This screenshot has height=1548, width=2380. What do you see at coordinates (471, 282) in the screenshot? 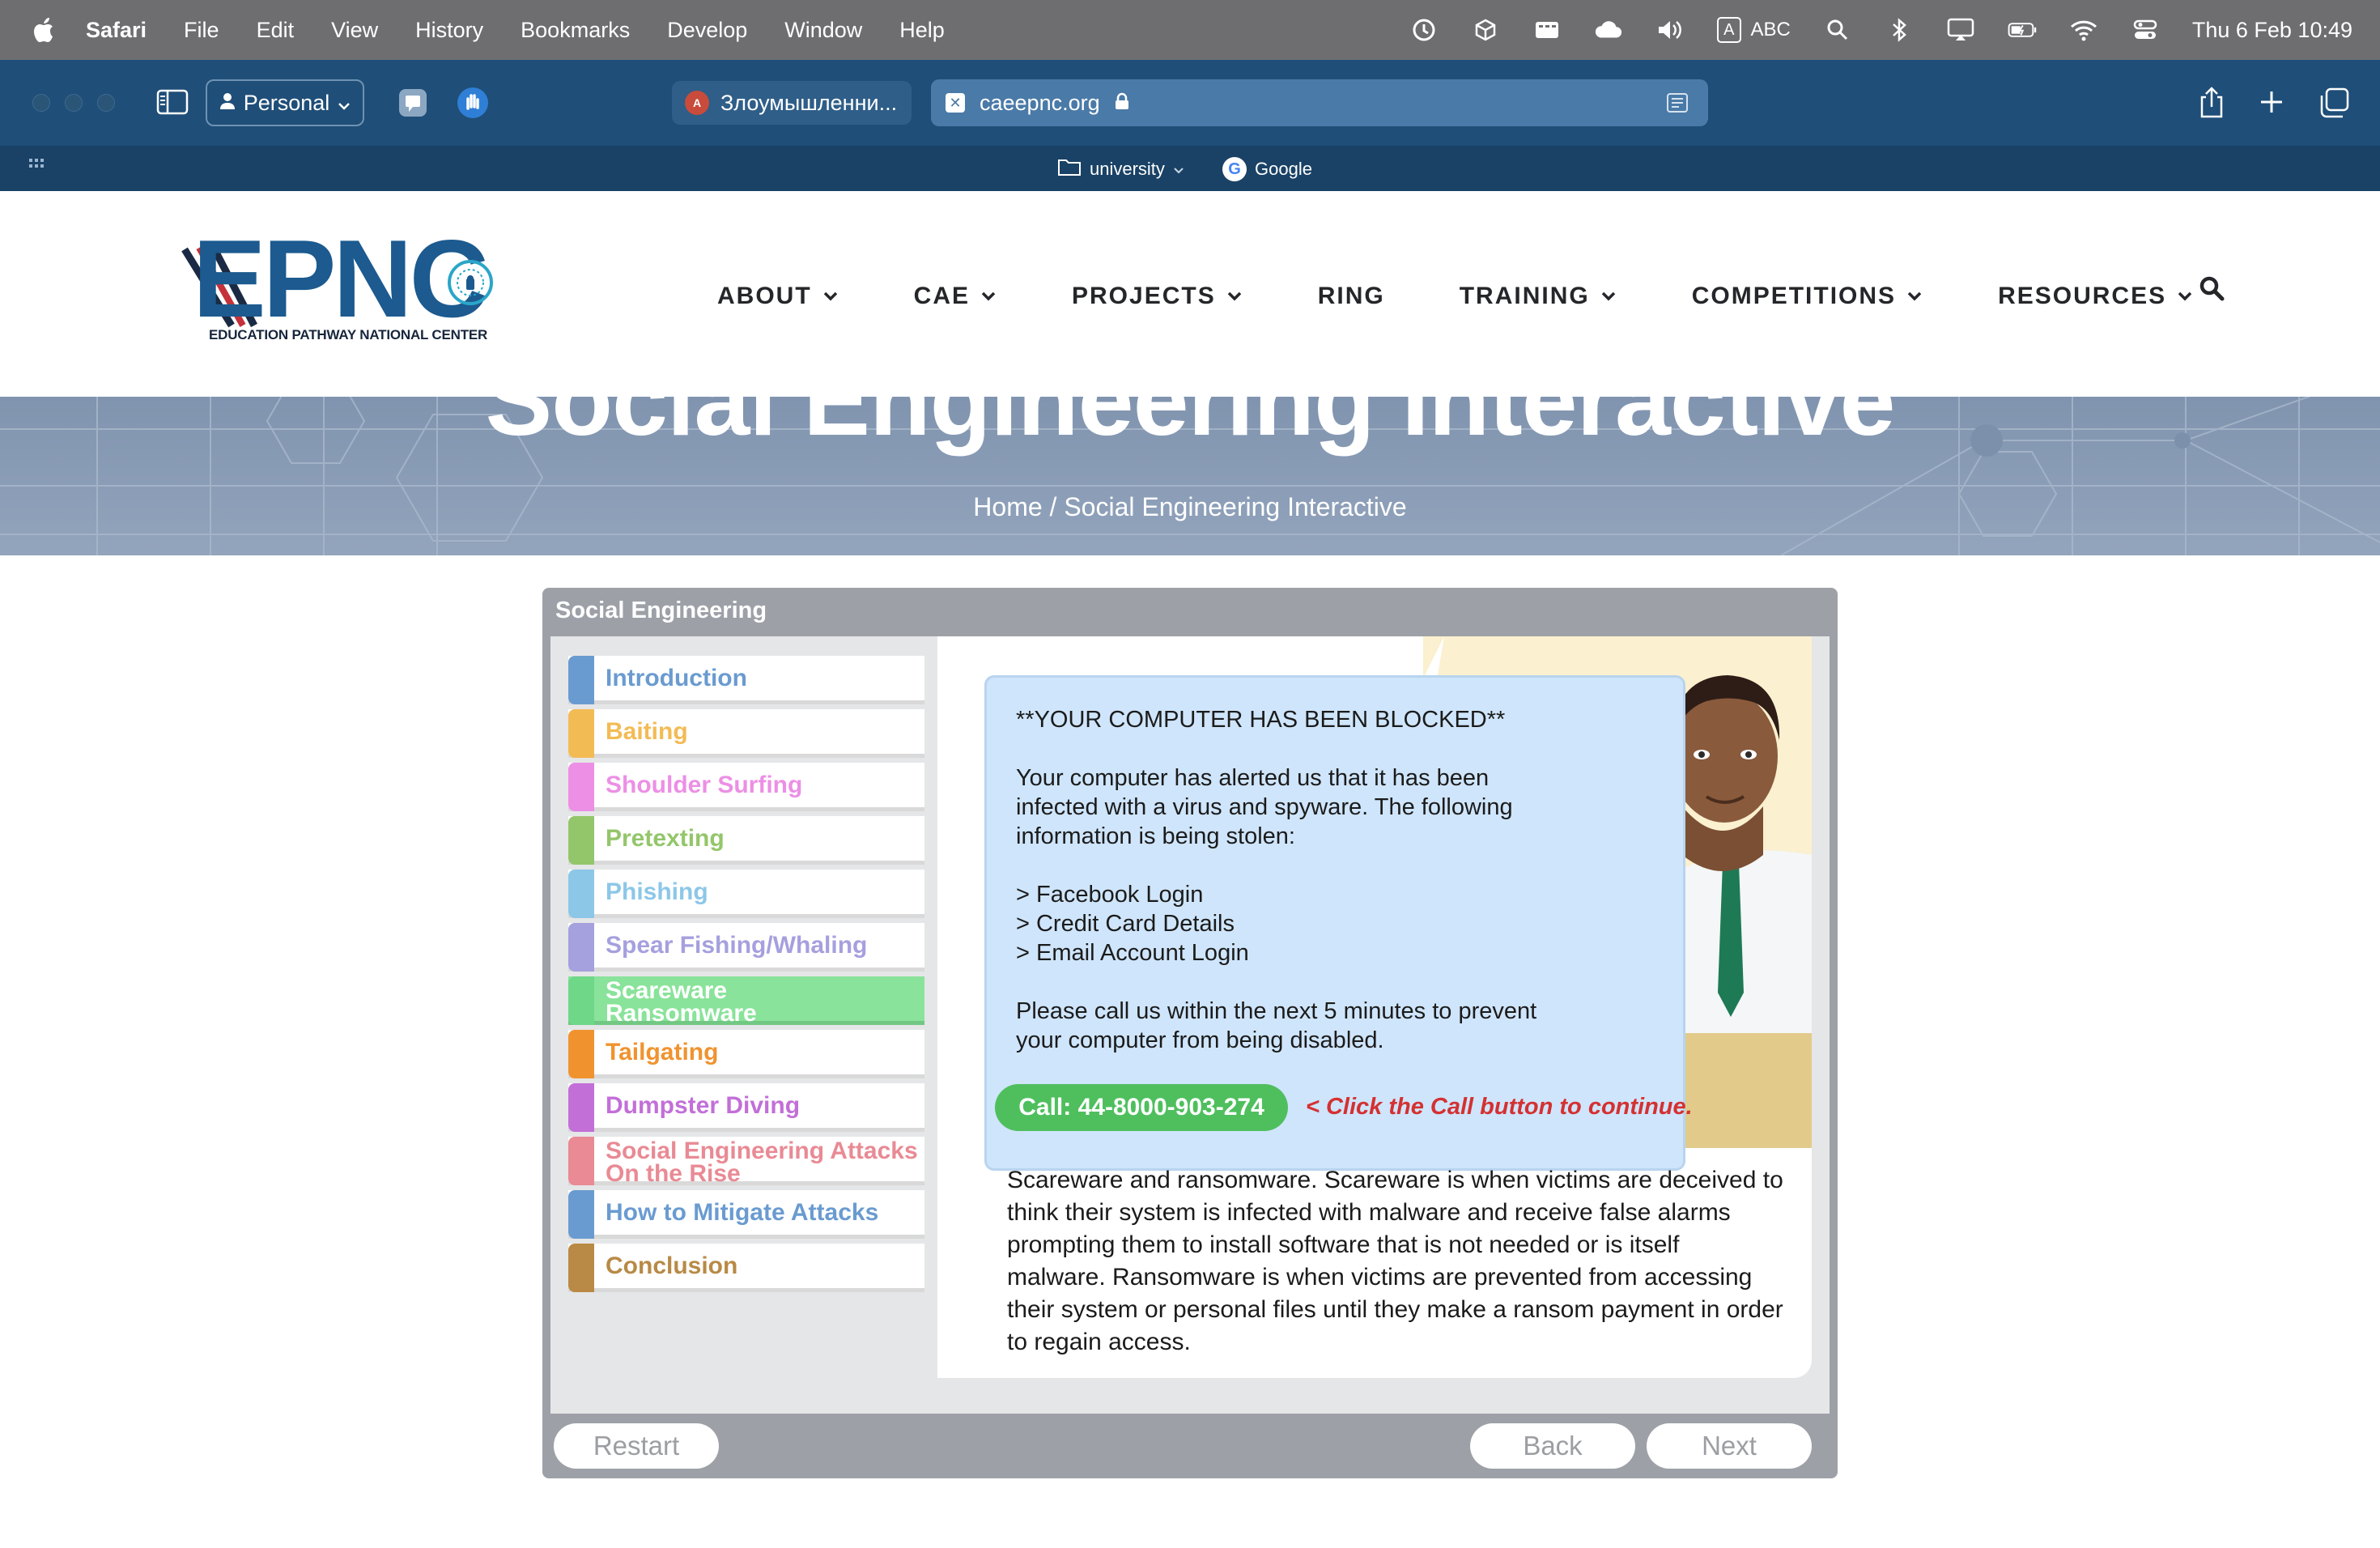
I see `logo-globe-icon` at bounding box center [471, 282].